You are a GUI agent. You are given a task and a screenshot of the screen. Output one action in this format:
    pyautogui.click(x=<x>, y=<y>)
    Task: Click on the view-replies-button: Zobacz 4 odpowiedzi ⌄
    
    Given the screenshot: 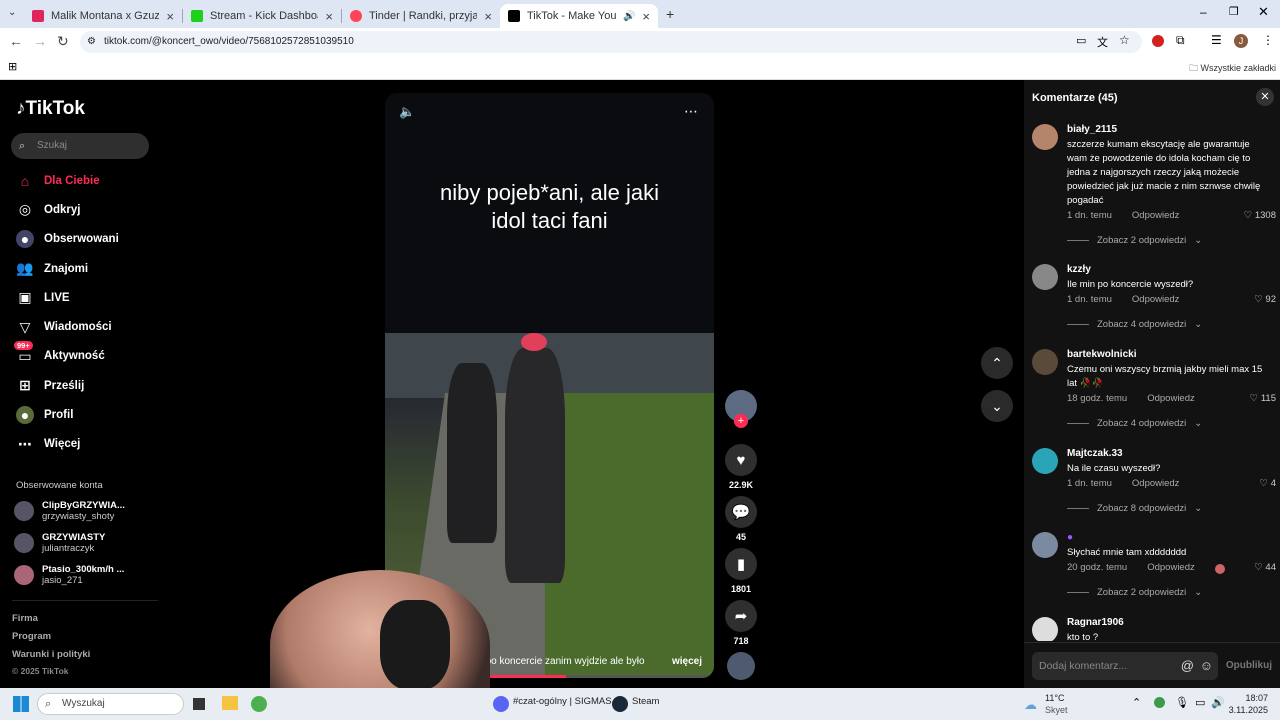 What is the action you would take?
    pyautogui.click(x=1134, y=423)
    